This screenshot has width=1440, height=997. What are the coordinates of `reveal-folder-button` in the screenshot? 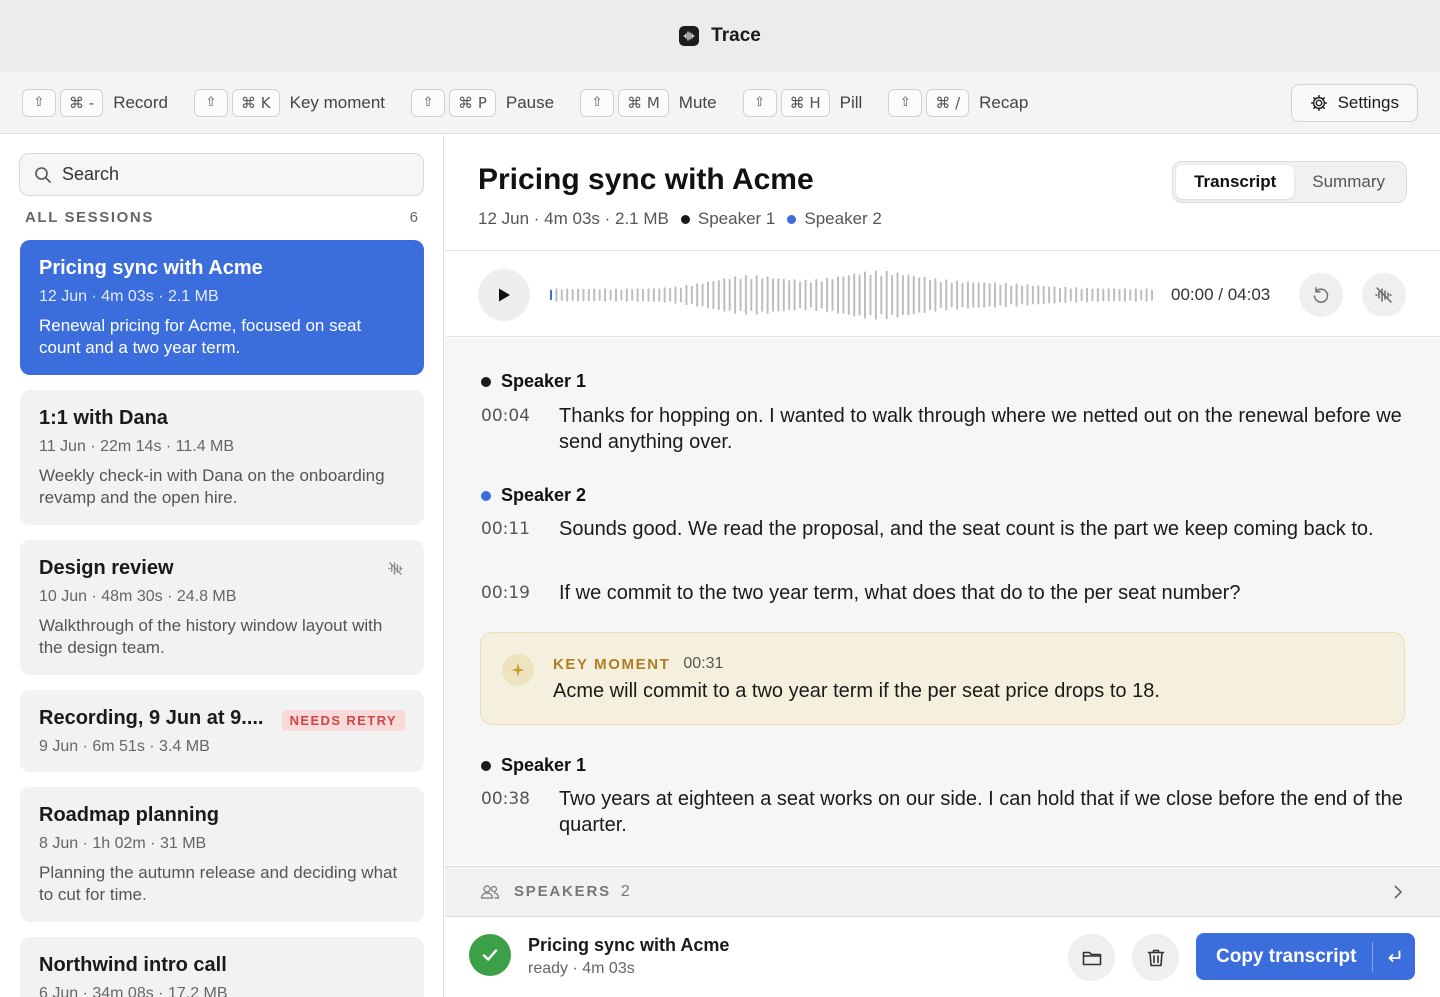 It's located at (1091, 957).